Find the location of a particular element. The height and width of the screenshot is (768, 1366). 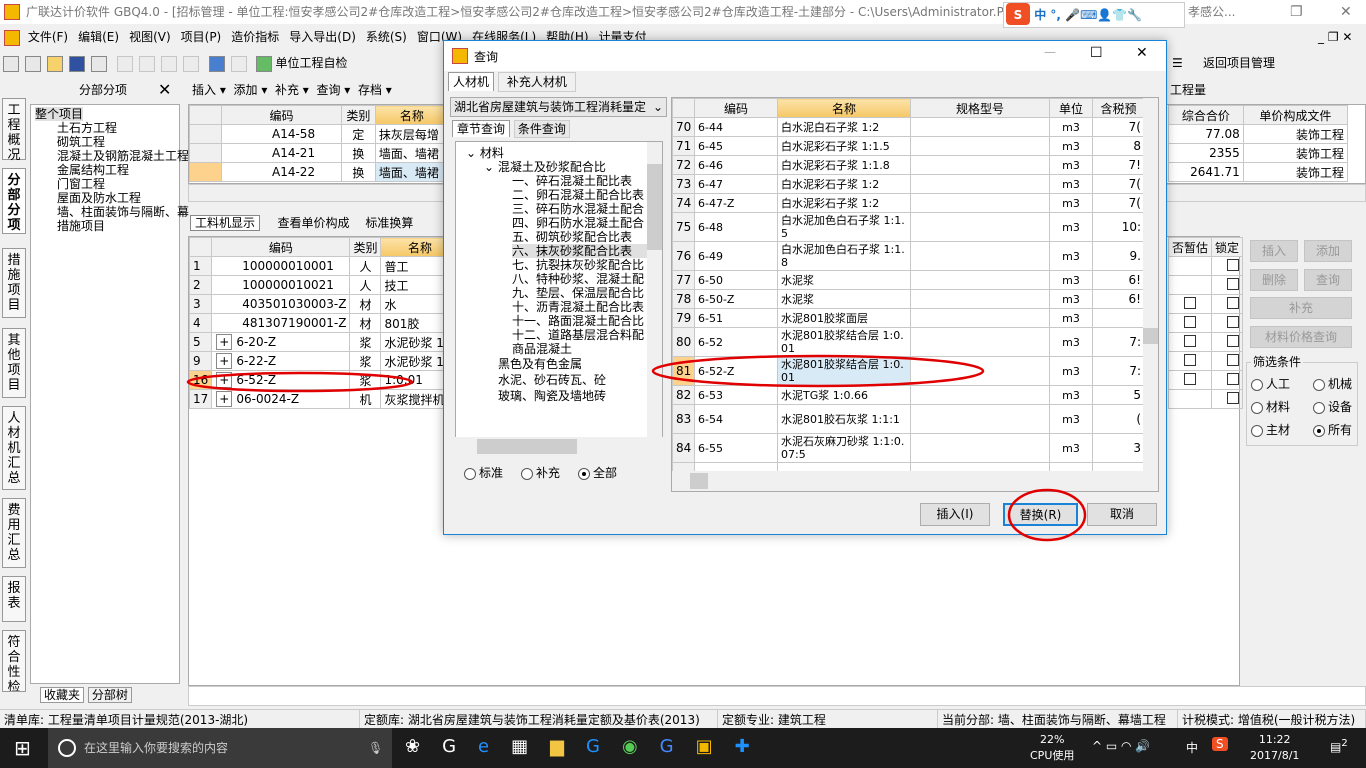

tree-item: 门窗工程 is located at coordinates (116, 184).